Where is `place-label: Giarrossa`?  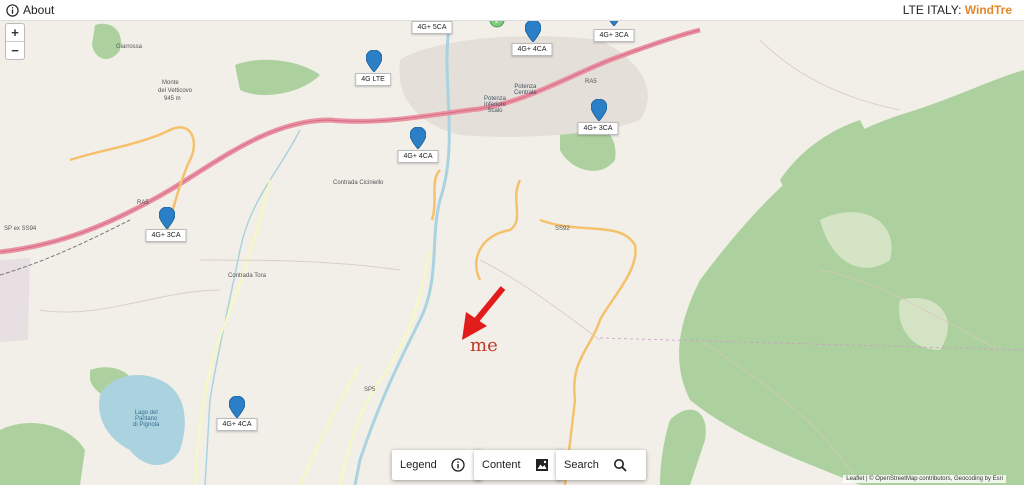 place-label: Giarrossa is located at coordinates (129, 47).